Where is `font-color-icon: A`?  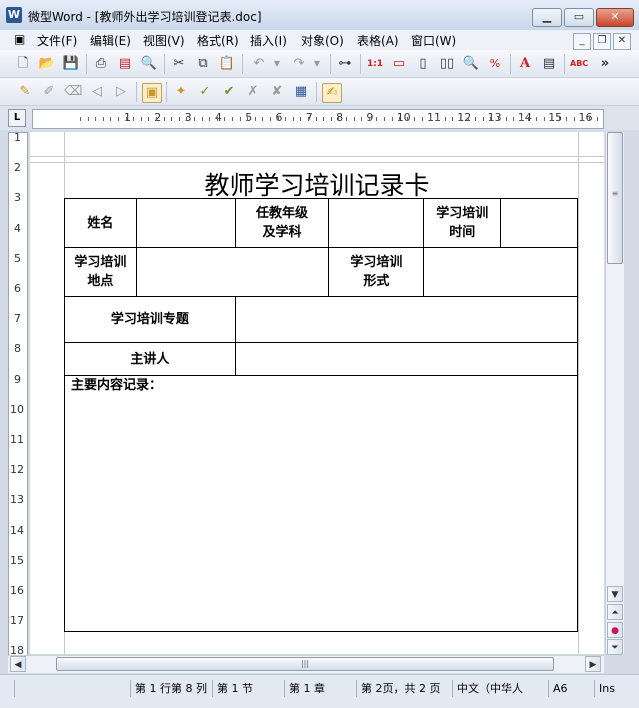
font-color-icon: A is located at coordinates (525, 64).